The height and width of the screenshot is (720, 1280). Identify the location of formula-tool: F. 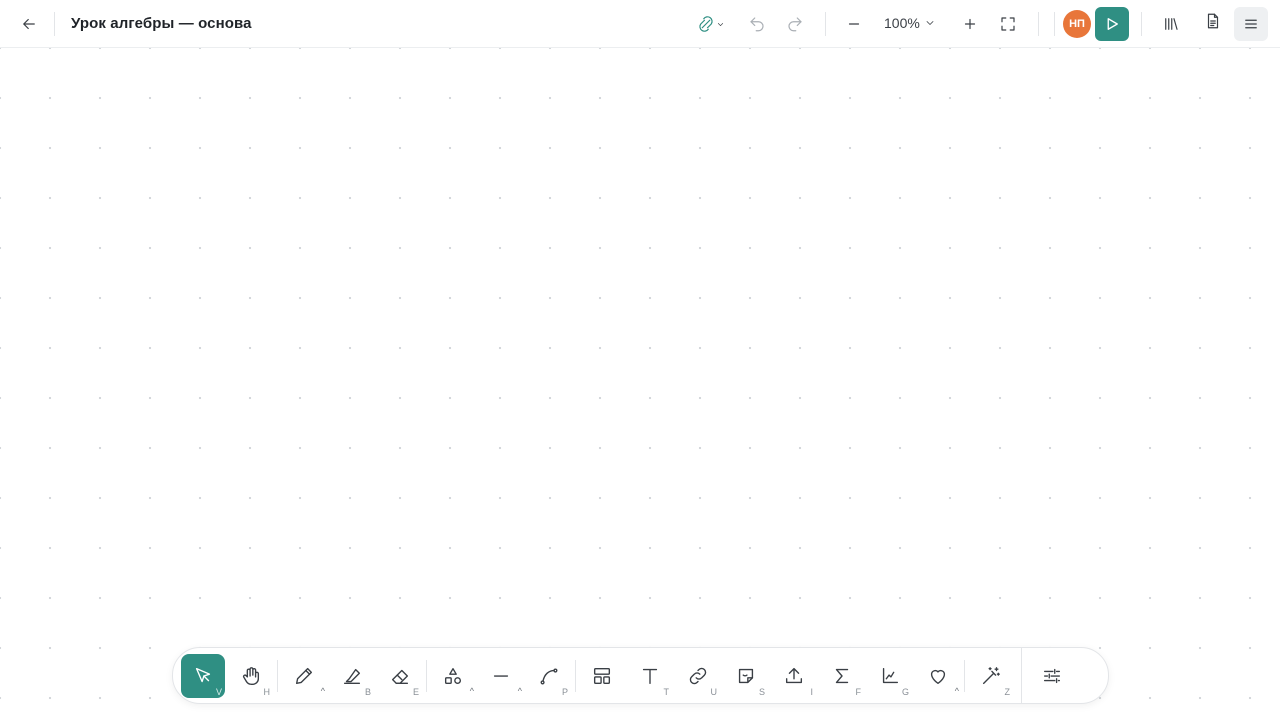
(842, 676).